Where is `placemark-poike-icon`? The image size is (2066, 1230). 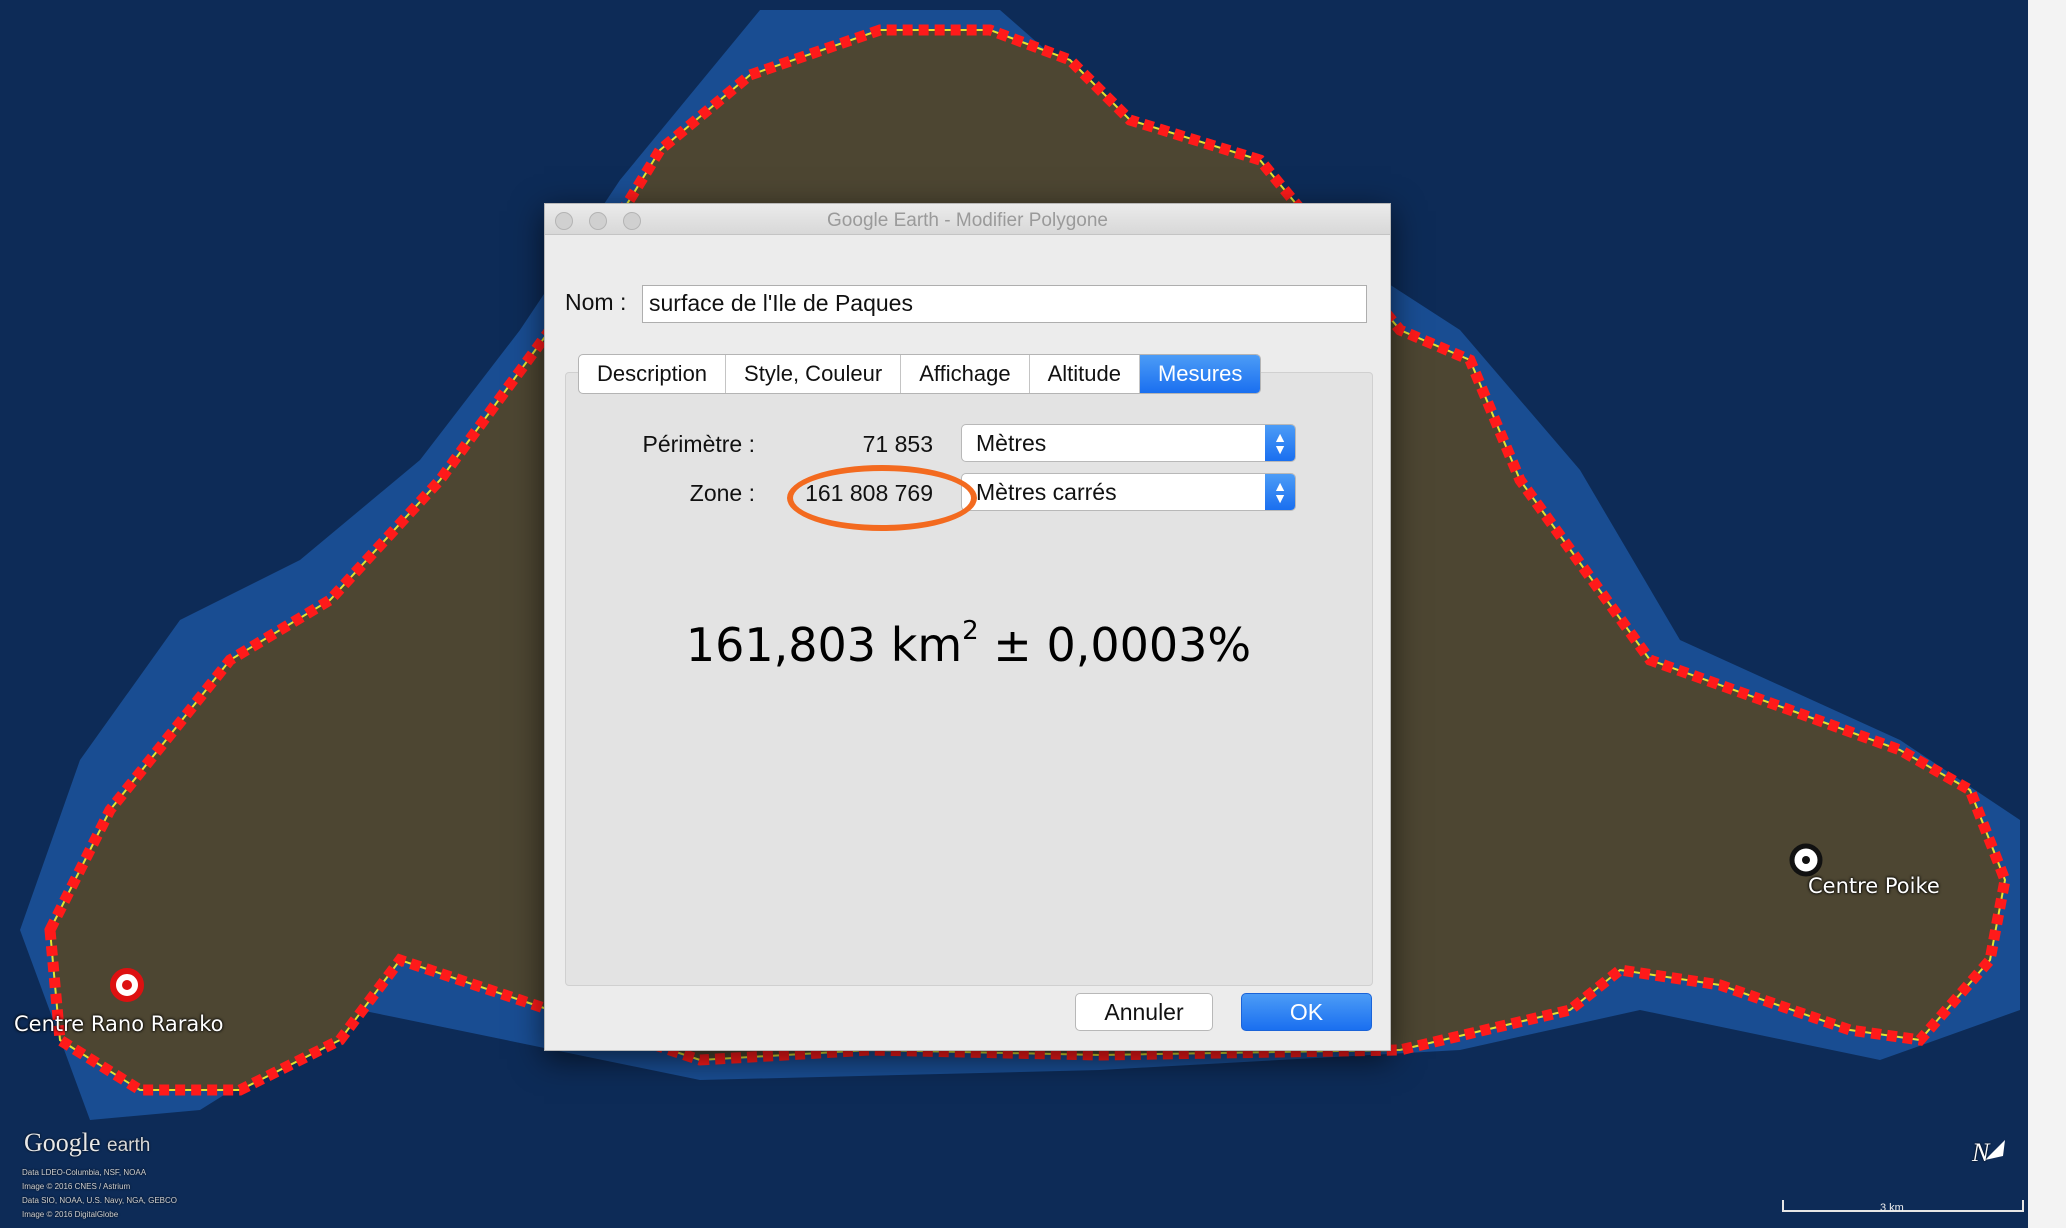
placemark-poike-icon is located at coordinates (1806, 860).